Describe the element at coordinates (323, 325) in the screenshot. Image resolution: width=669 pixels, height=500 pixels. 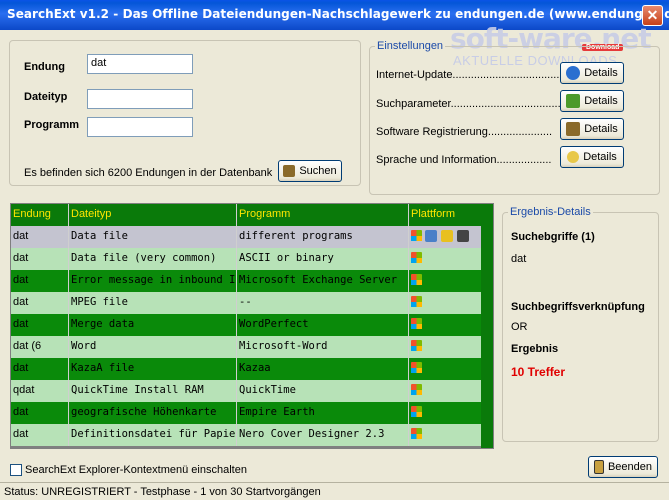
I see `cell-programm: WordPerfect` at that location.